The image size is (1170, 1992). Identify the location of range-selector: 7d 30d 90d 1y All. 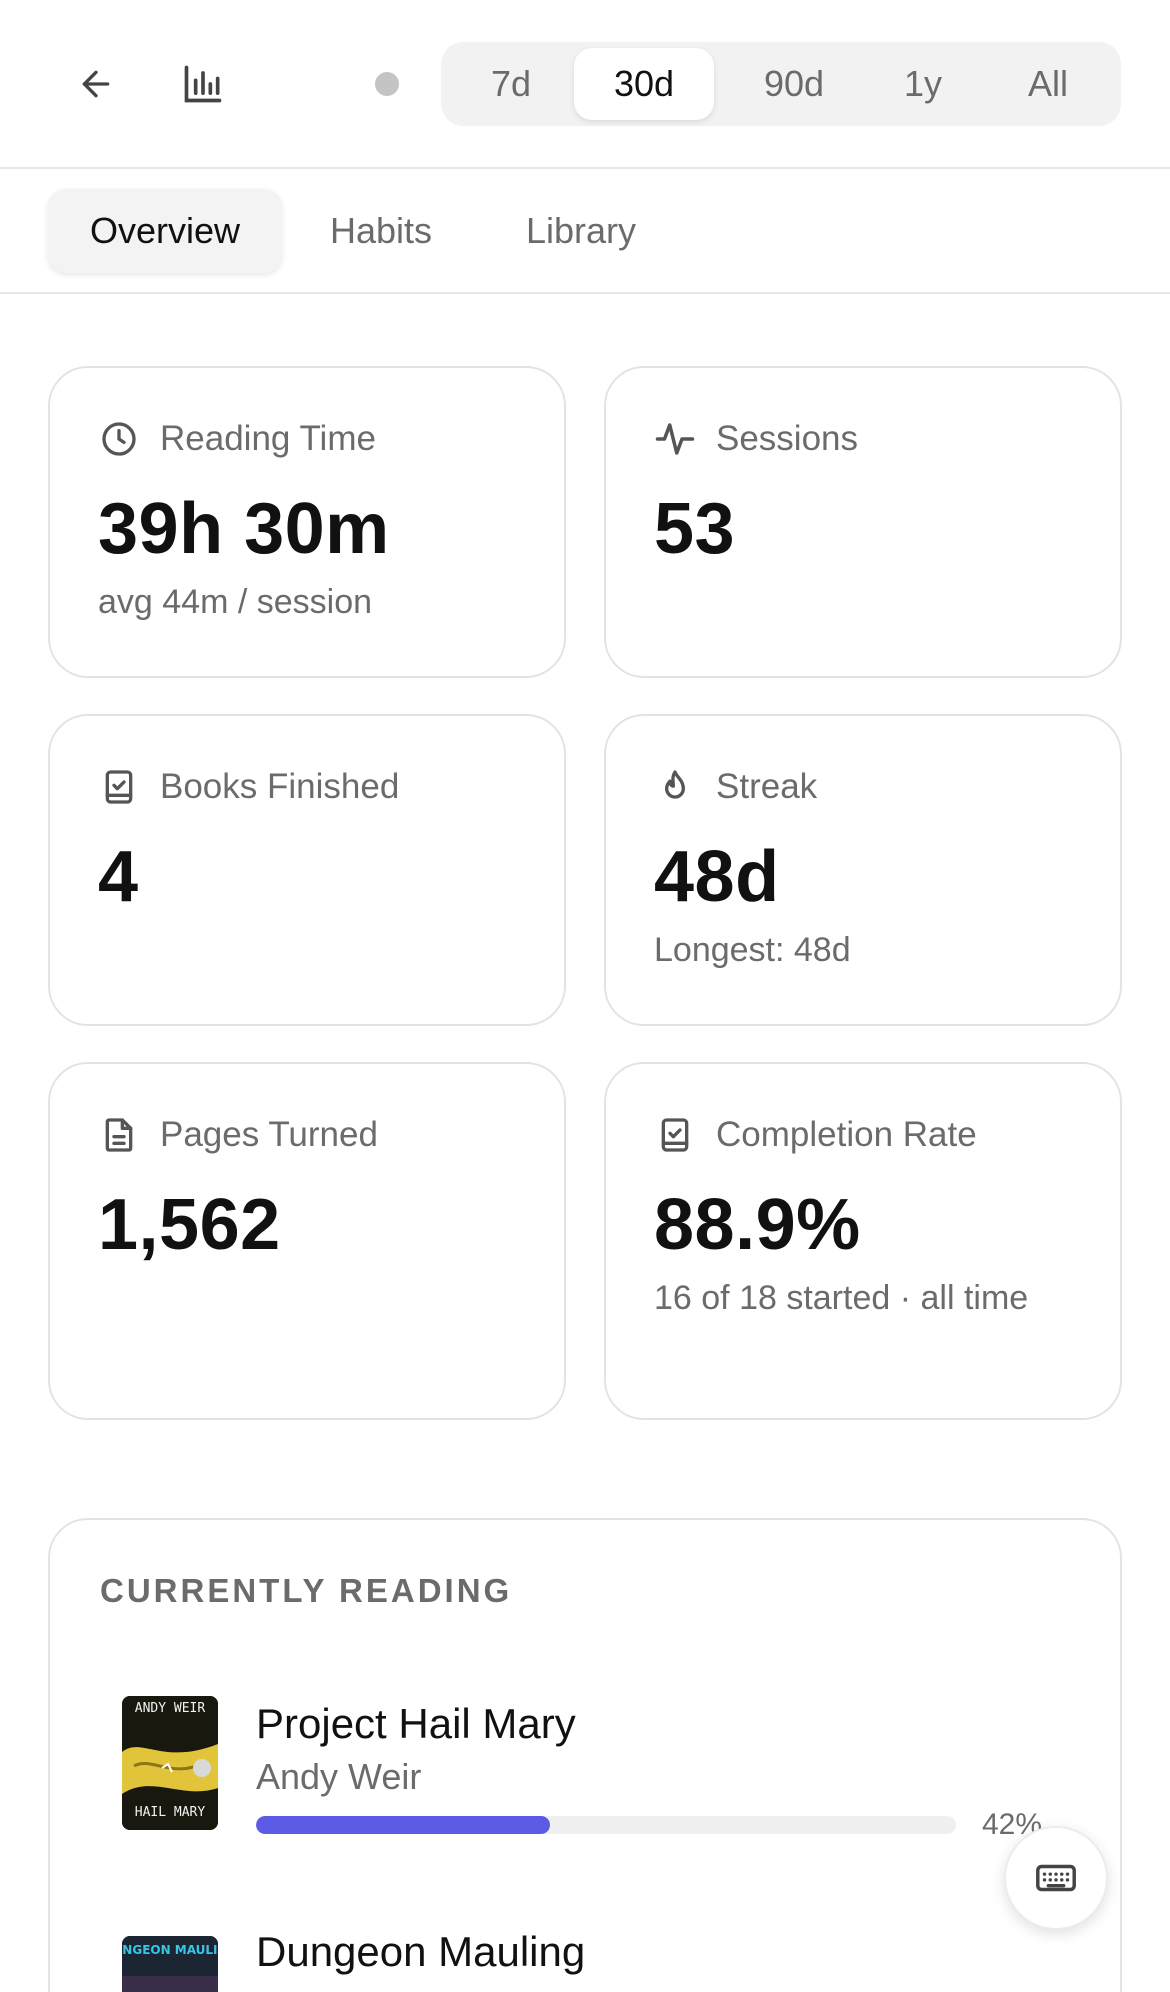
(781, 84).